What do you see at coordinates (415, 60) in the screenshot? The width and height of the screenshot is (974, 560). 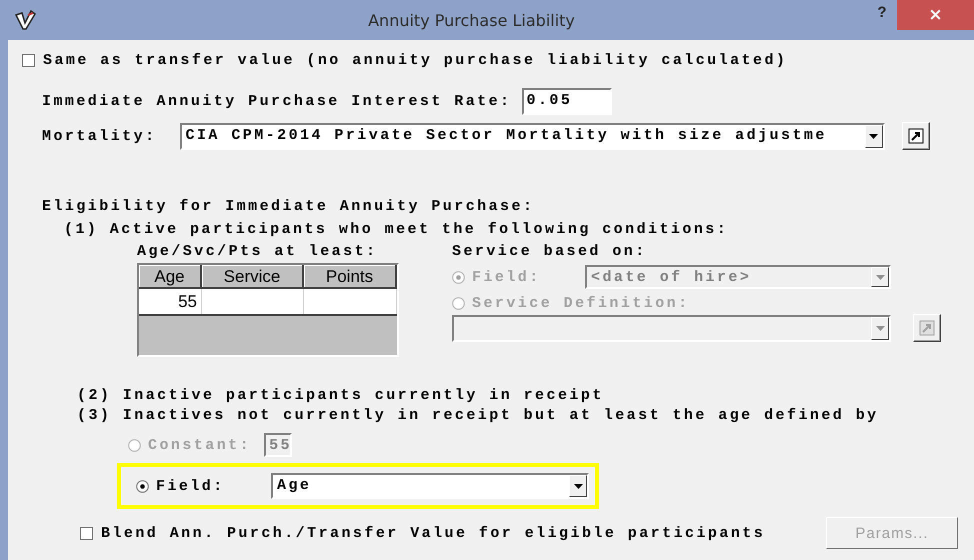 I see `checkbox-label: Same as transfer value (no annuity purchase liability calculated)` at bounding box center [415, 60].